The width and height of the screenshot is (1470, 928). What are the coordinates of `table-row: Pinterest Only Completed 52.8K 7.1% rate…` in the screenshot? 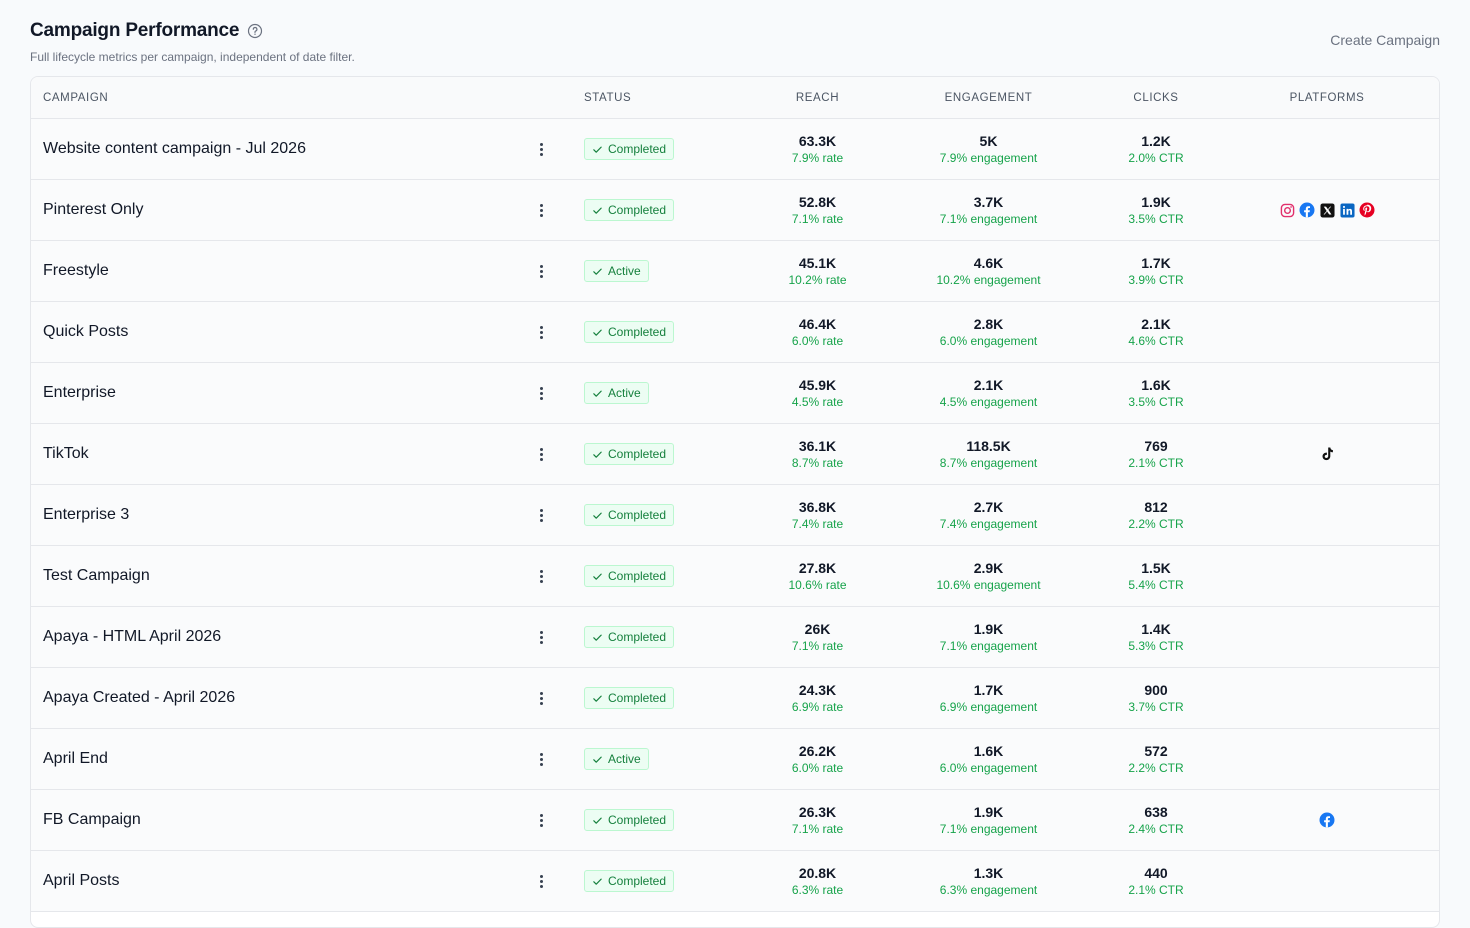 It's located at (735, 210).